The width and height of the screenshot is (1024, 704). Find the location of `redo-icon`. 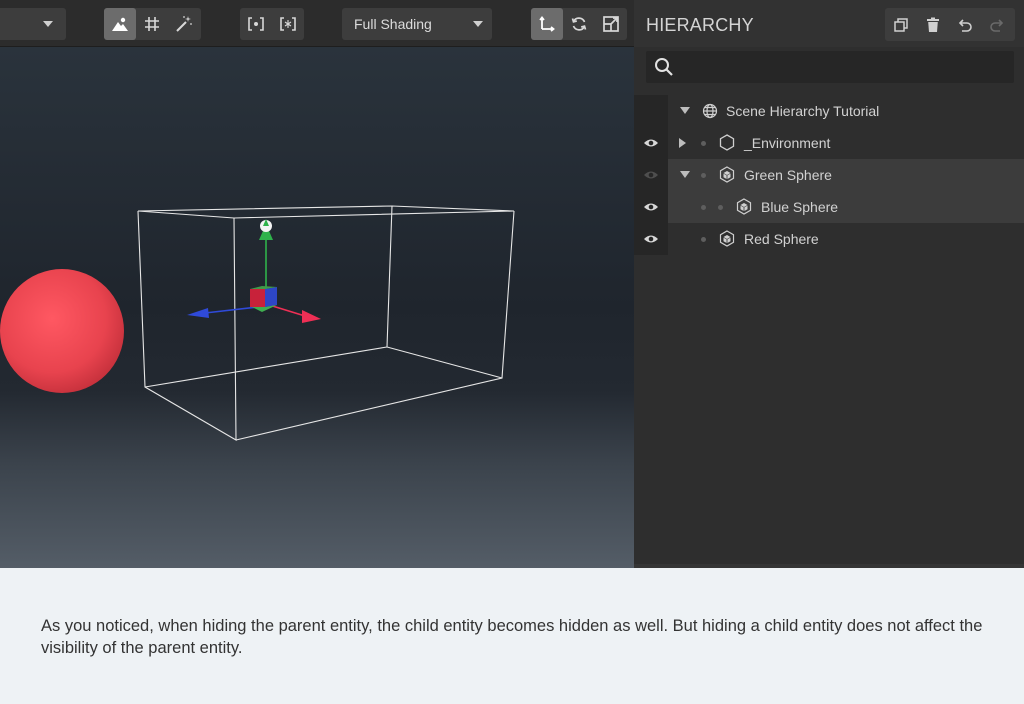

redo-icon is located at coordinates (997, 24).